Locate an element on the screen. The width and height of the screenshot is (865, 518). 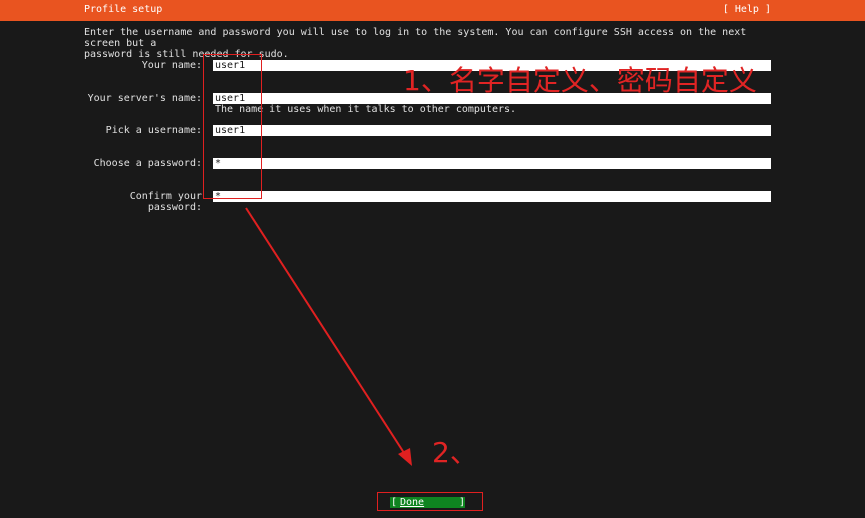
annotation-arrow-head is located at coordinates (405, 457).